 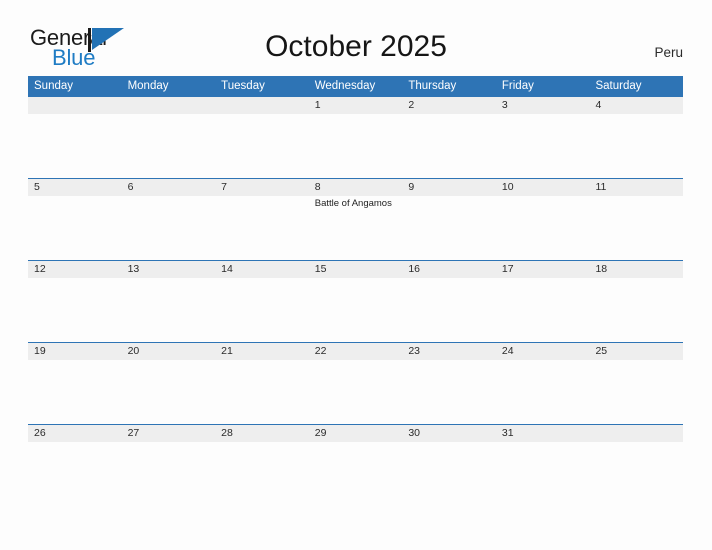 I want to click on calendar-day-cell: 19, so click(x=75, y=383).